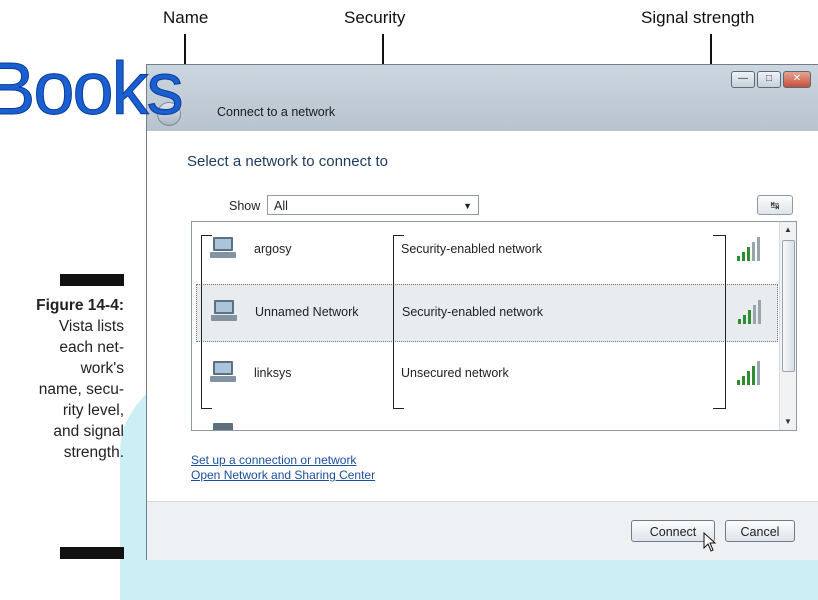 Image resolution: width=818 pixels, height=600 pixels. Describe the element at coordinates (206, 322) in the screenshot. I see `name-bracket` at that location.